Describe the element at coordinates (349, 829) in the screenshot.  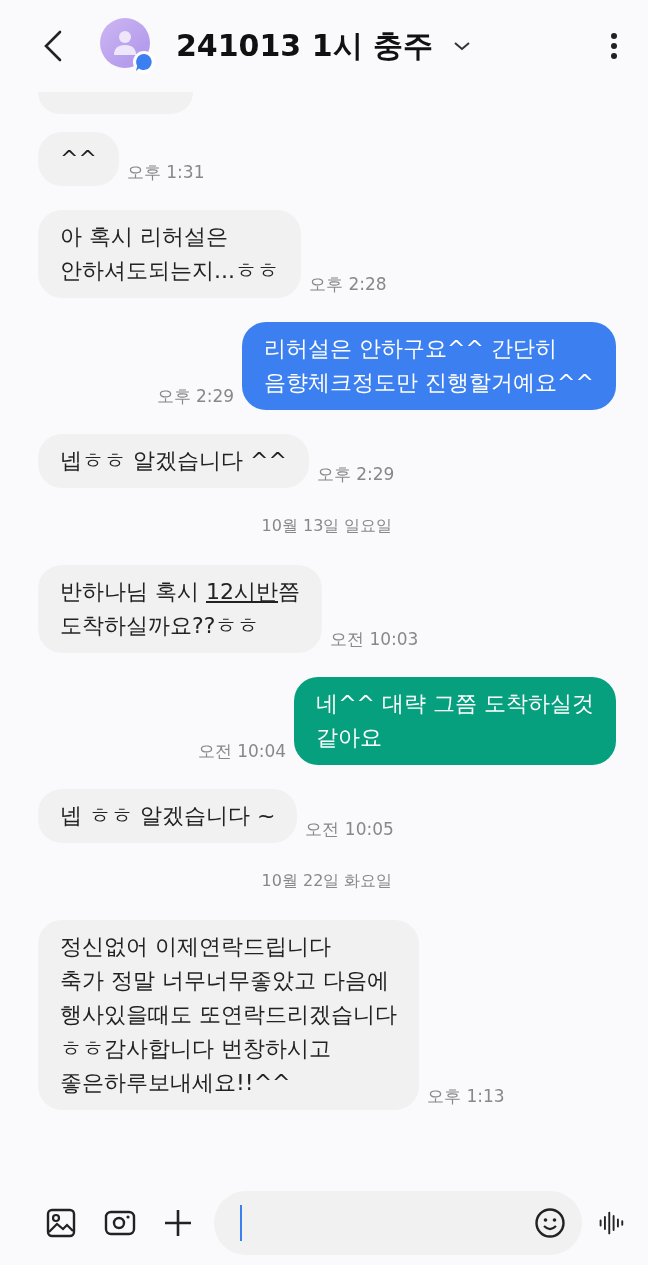
I see `message-time: 오전 10:05` at that location.